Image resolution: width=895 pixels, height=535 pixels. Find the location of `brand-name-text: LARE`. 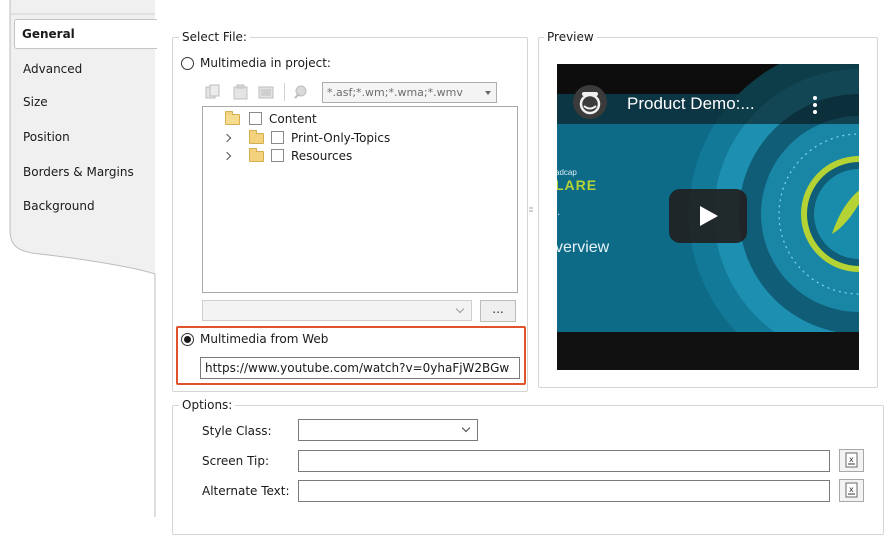

brand-name-text: LARE is located at coordinates (577, 185).